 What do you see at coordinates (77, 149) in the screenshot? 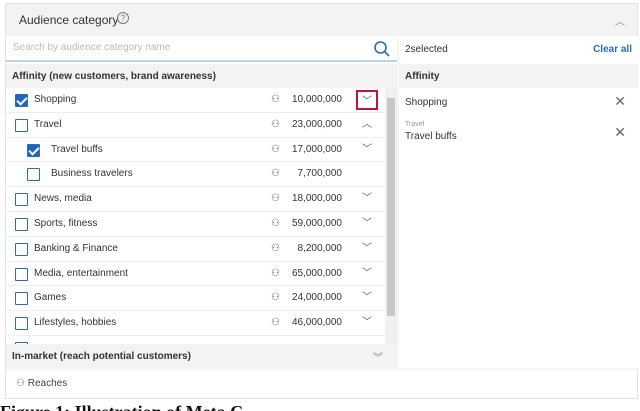
I see `category-label: Travel buffs` at bounding box center [77, 149].